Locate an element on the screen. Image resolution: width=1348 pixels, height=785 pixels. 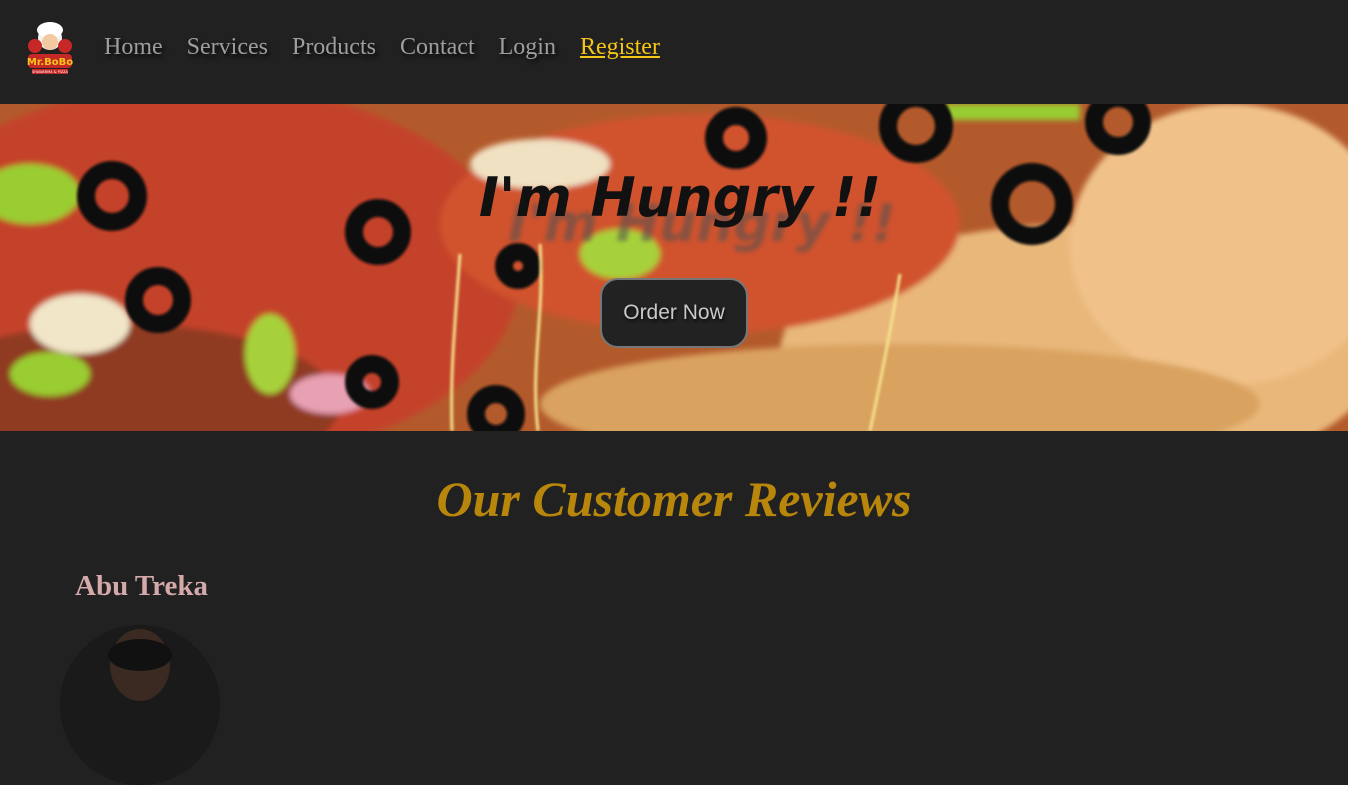
reviewer-avatar is located at coordinates (140, 705).